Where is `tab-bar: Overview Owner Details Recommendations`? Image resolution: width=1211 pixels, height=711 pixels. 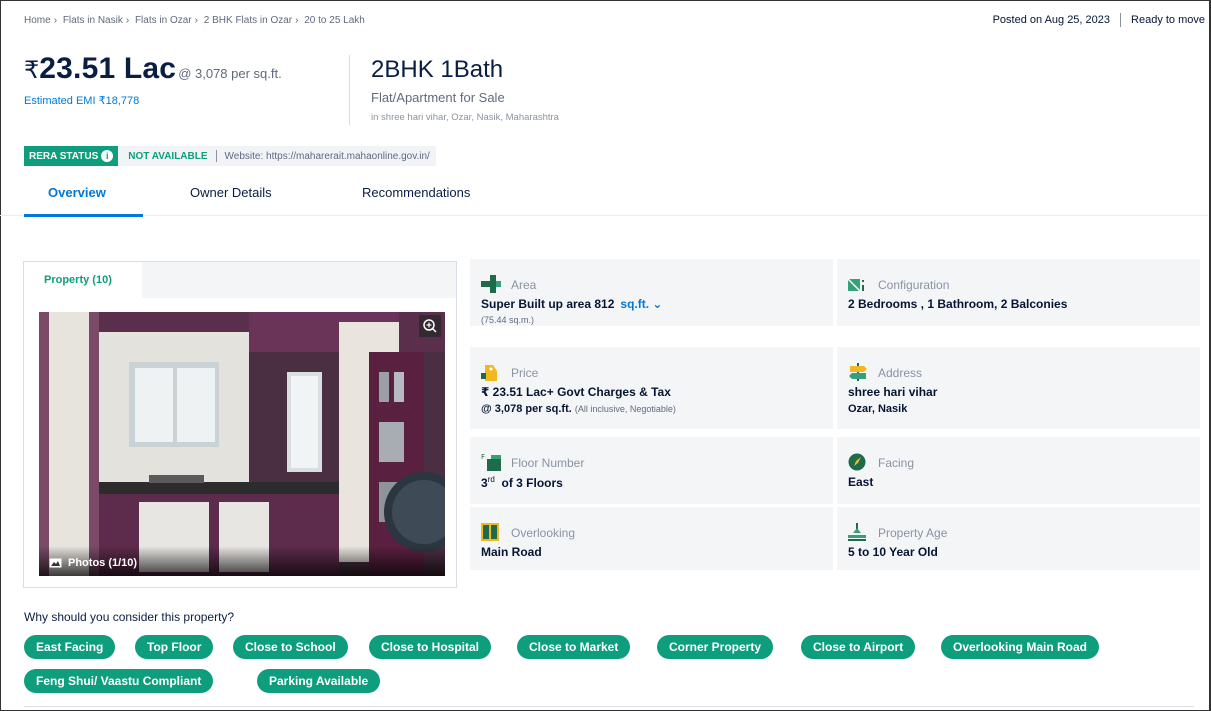
tab-bar: Overview Owner Details Recommendations is located at coordinates (604, 198).